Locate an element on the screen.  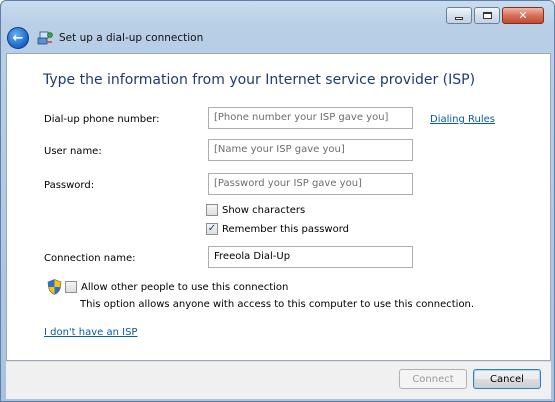
back-arrow-icon: ← is located at coordinates (18, 38).